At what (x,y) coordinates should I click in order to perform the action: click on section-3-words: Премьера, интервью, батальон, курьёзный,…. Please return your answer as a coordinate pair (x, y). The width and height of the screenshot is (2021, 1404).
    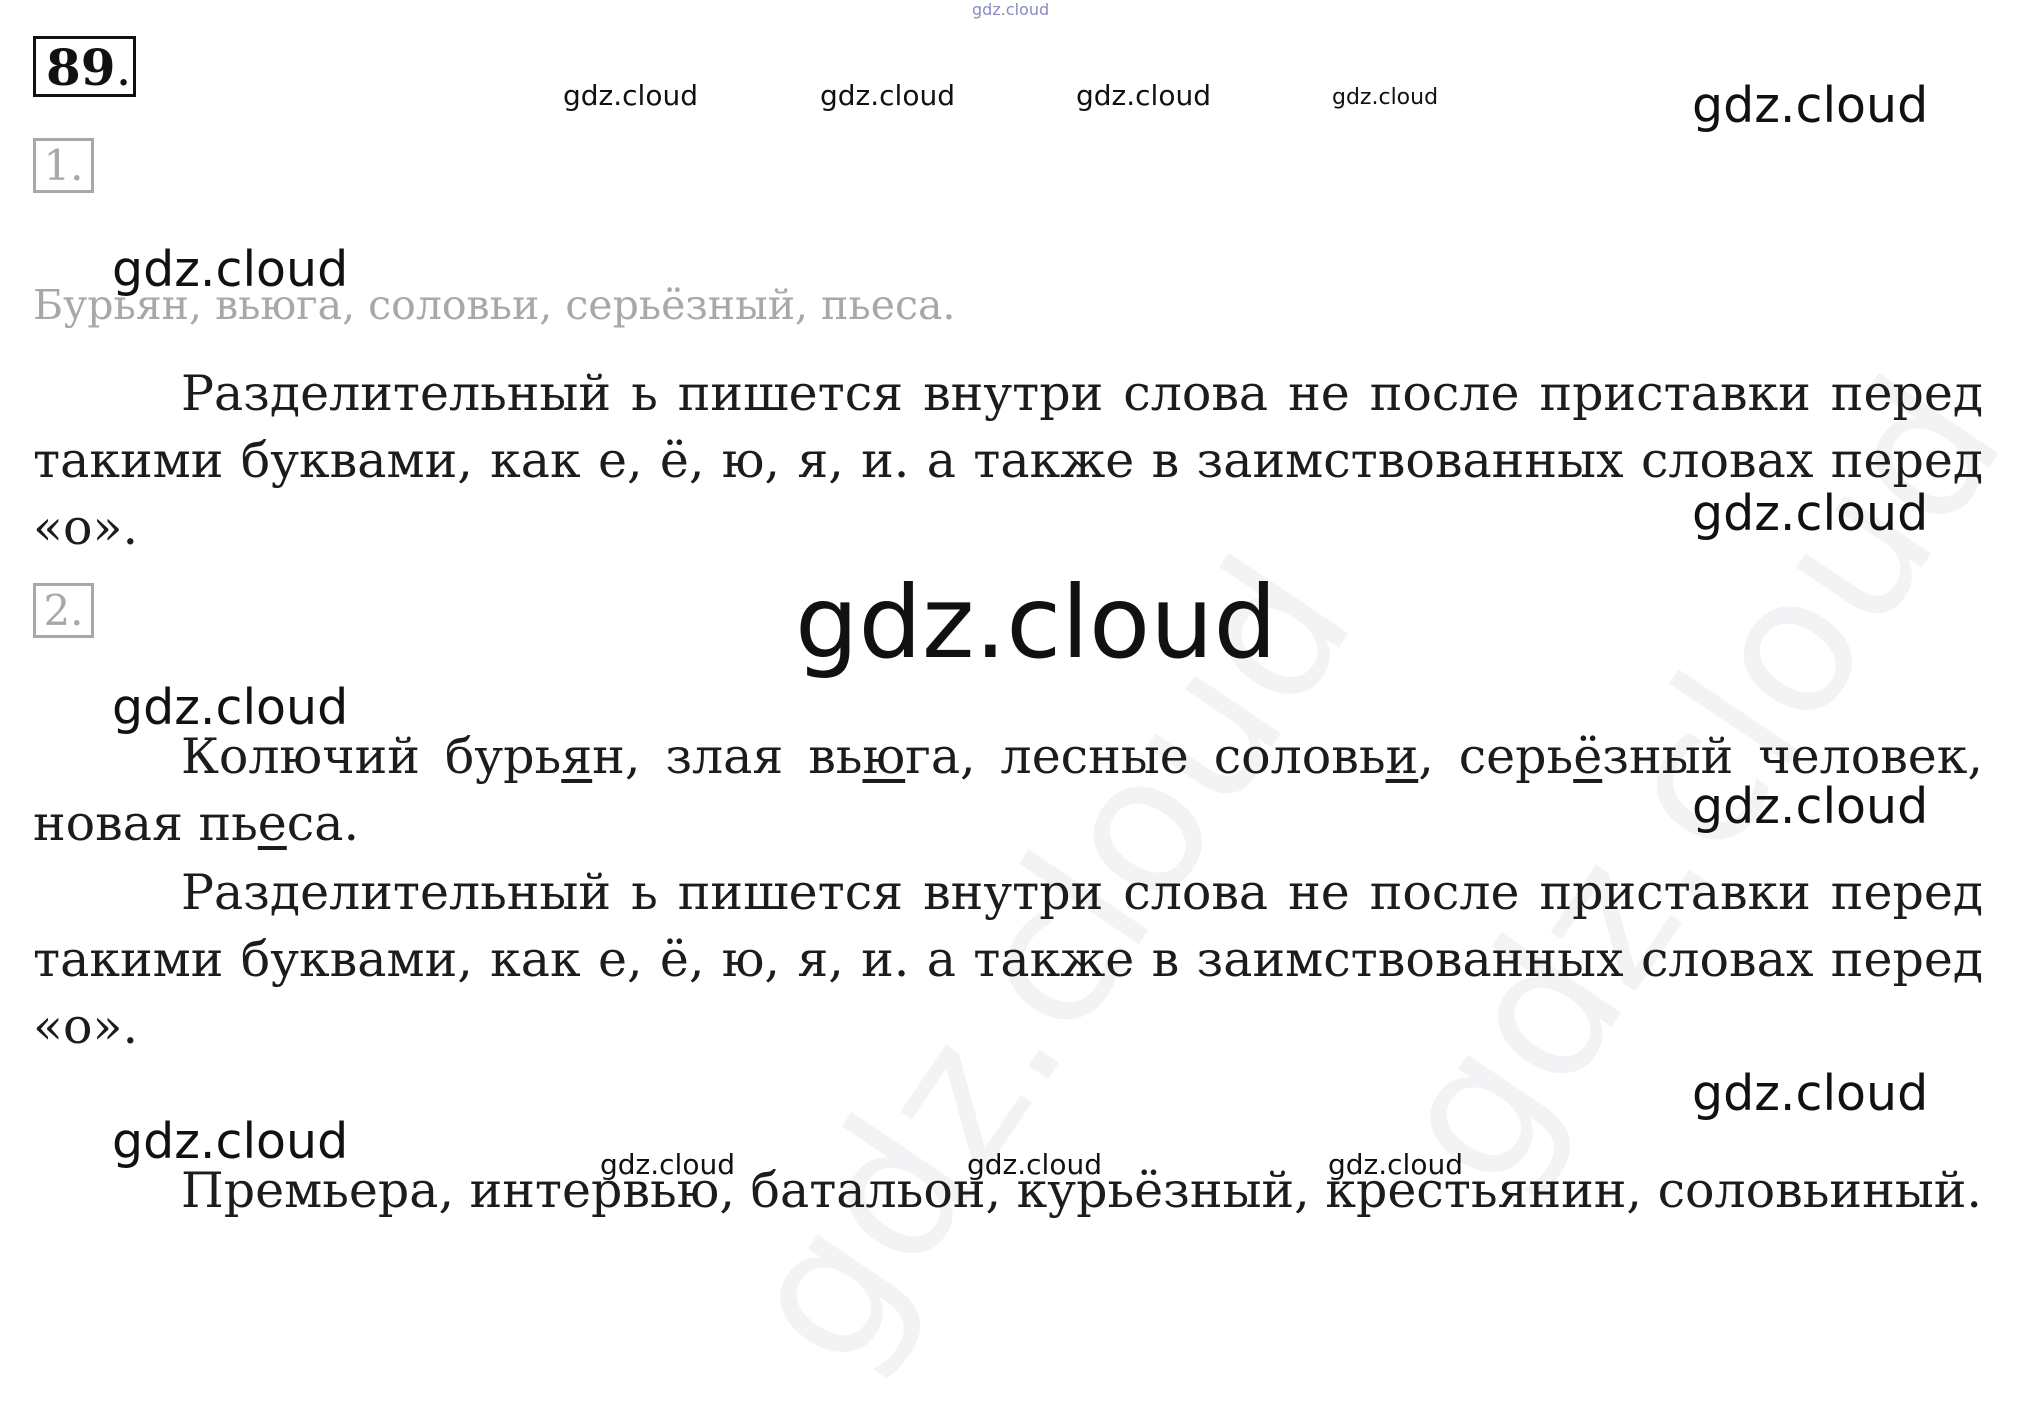
    Looking at the image, I should click on (1081, 1190).